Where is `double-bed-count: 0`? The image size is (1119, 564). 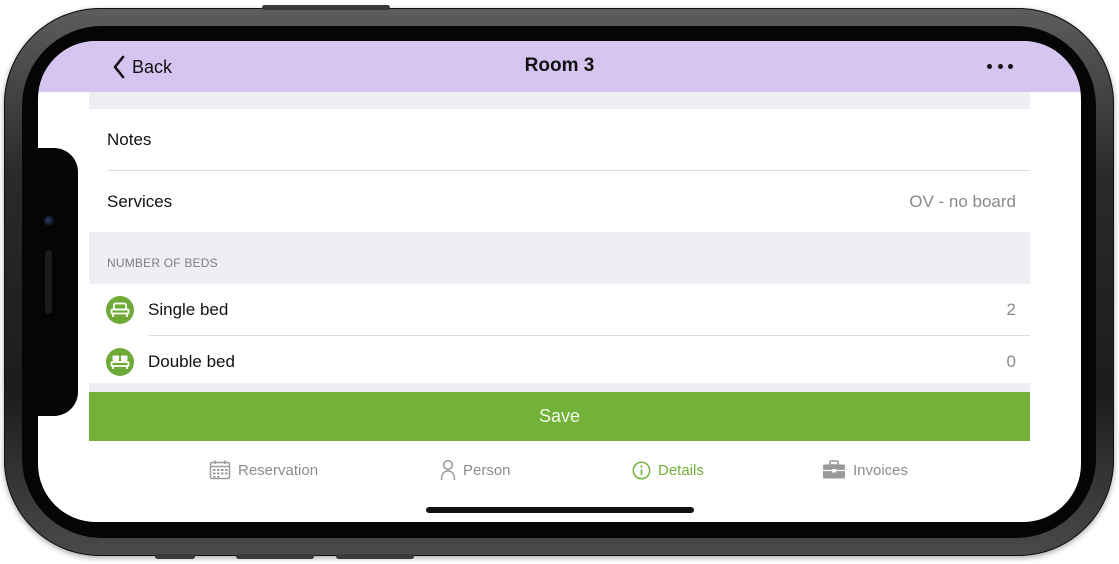 double-bed-count: 0 is located at coordinates (1011, 361).